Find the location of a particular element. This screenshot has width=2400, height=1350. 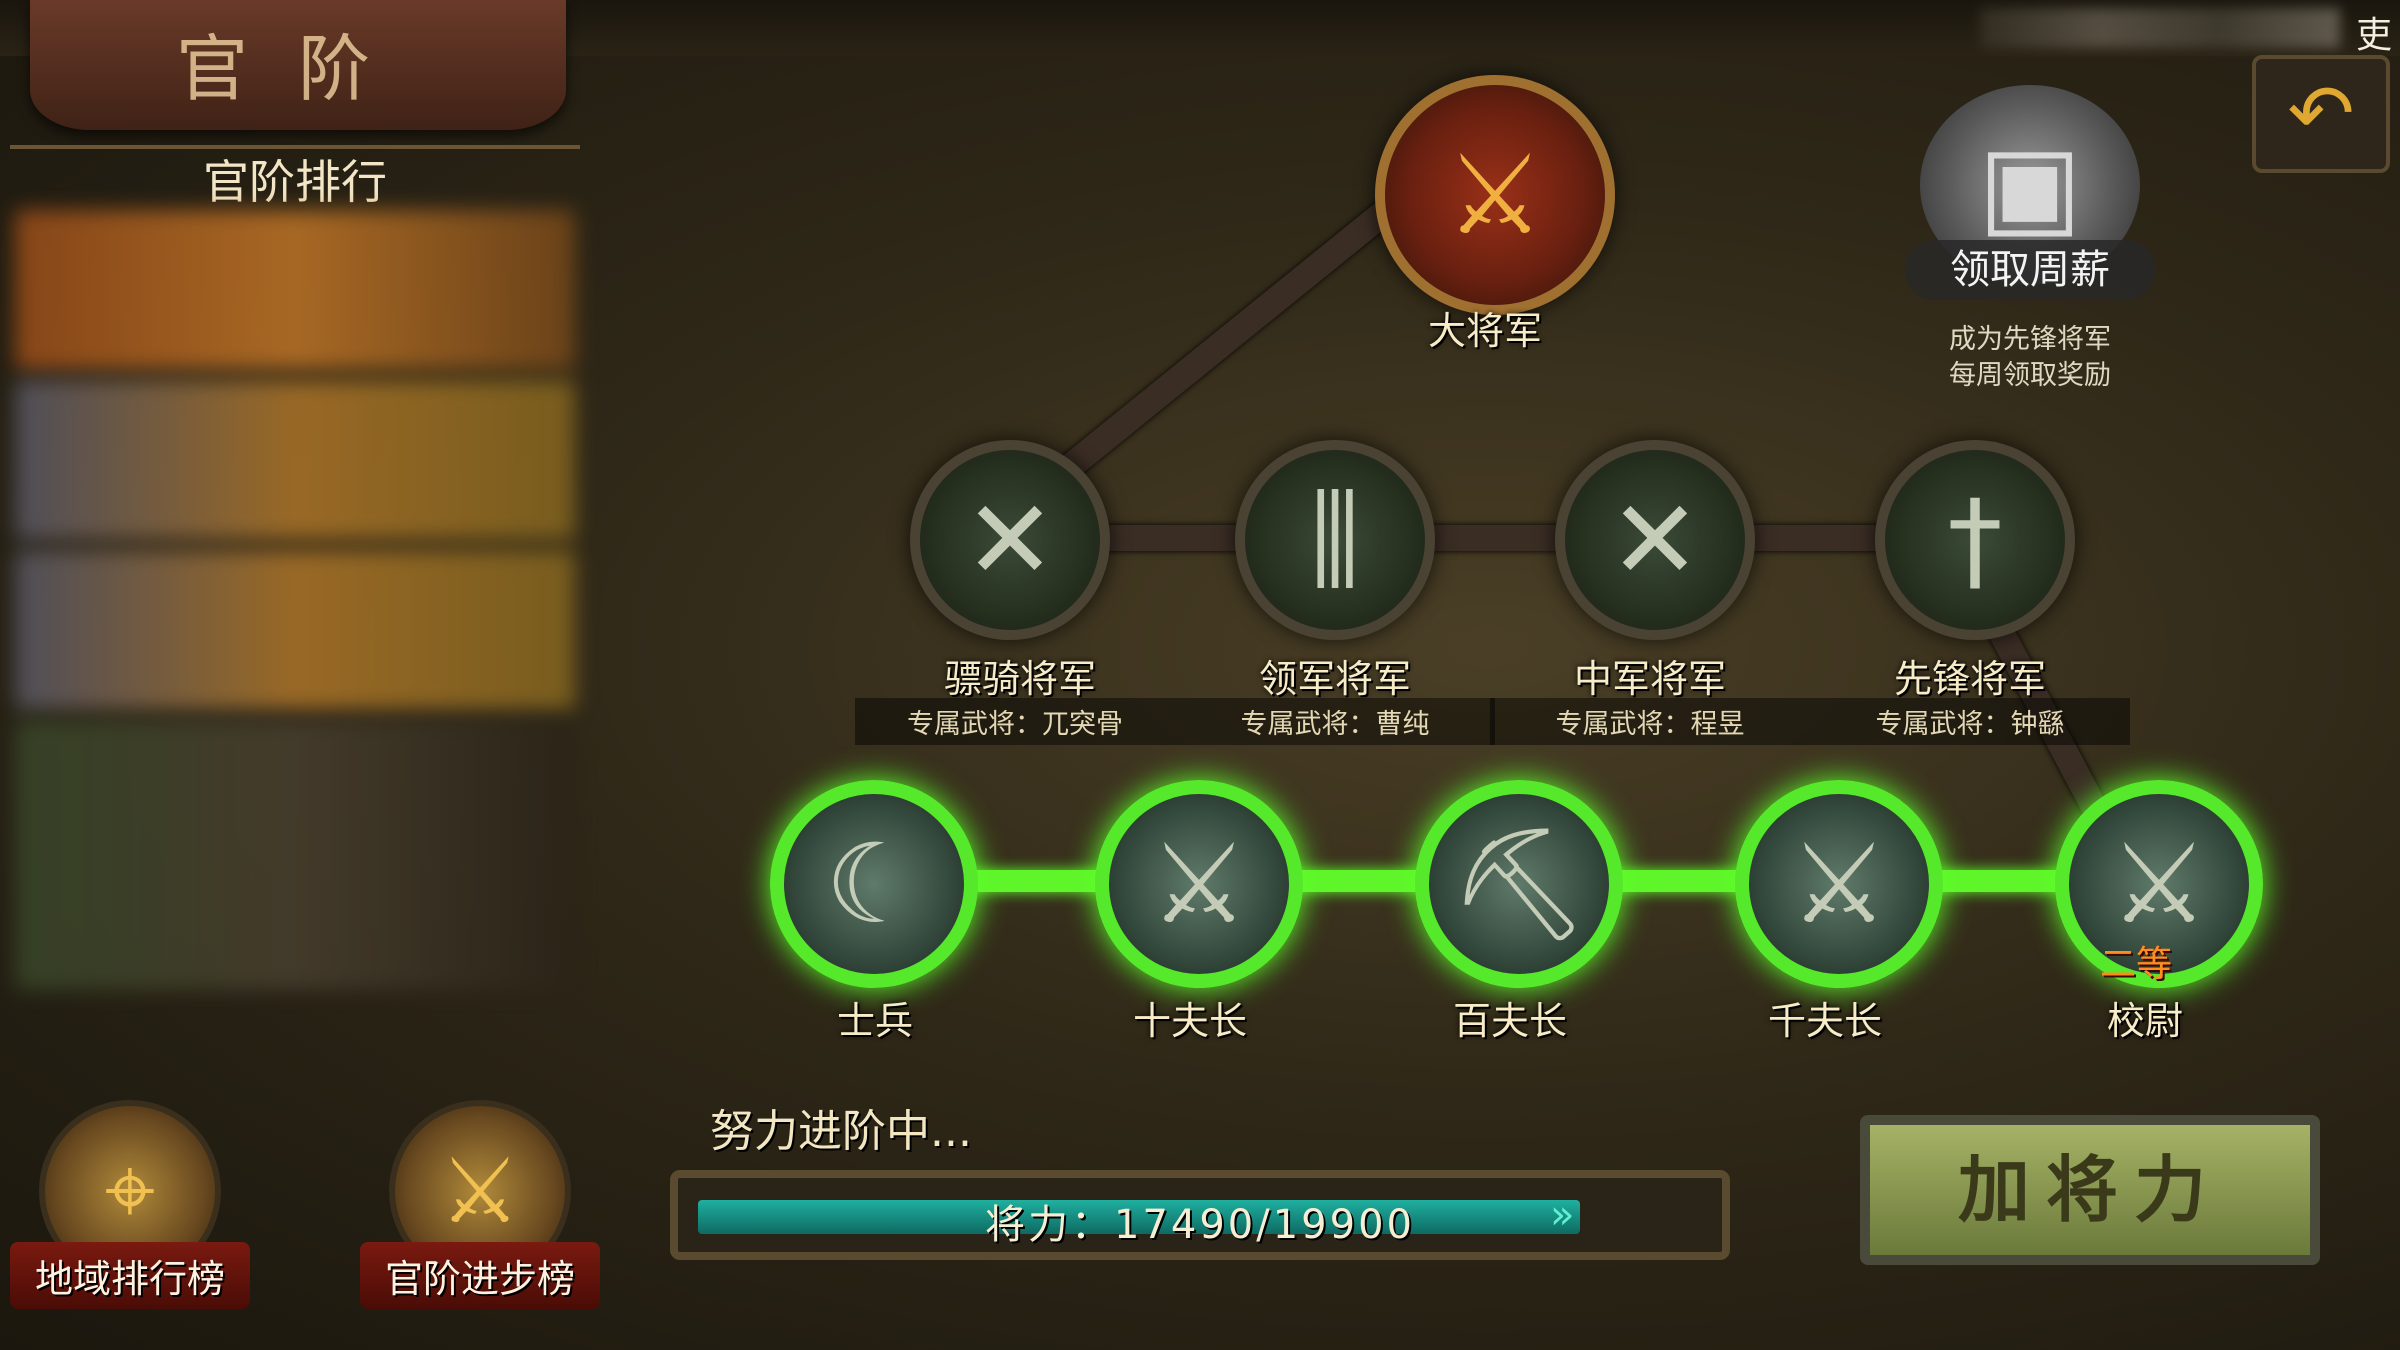

progress-bar: » 将力：17490/19900 is located at coordinates (1200, 1215).